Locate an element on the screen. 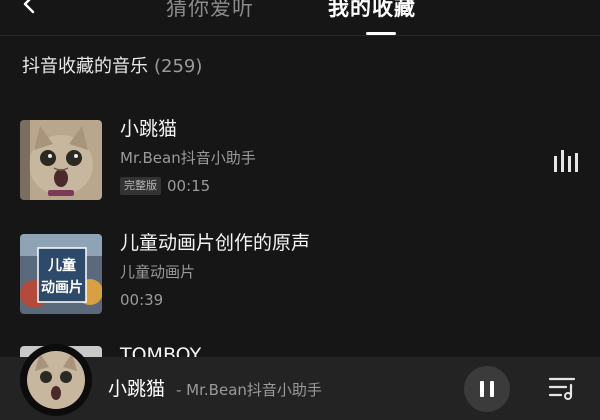  song-cover-cat is located at coordinates (61, 160).